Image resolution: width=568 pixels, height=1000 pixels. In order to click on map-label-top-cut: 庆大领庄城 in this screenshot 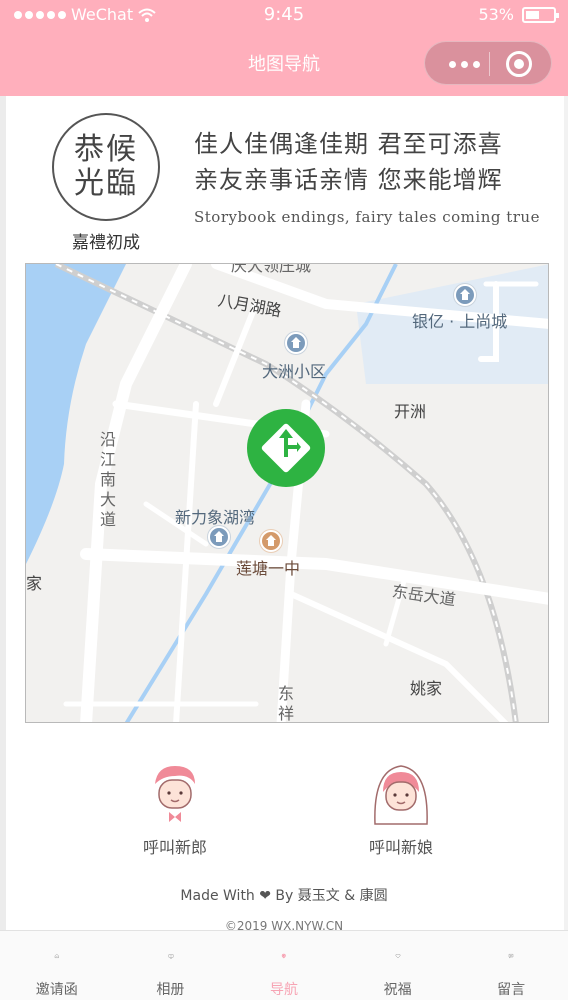, I will do `click(271, 269)`.